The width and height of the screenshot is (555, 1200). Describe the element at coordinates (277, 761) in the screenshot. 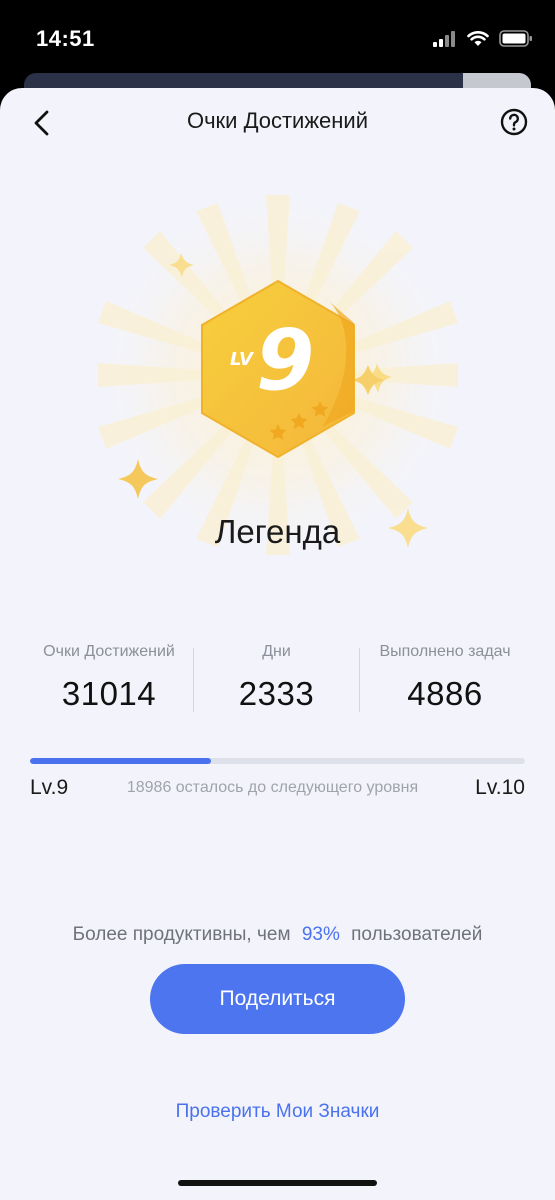

I see `level-progress-bar` at that location.